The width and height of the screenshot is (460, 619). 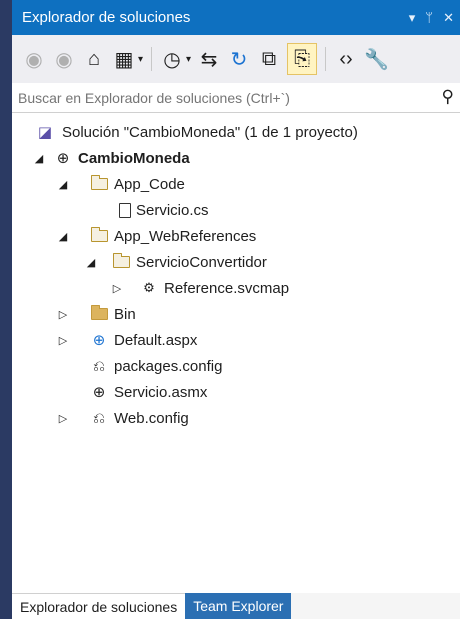 What do you see at coordinates (99, 392) in the screenshot?
I see `asmx-file-icon: ⊕` at bounding box center [99, 392].